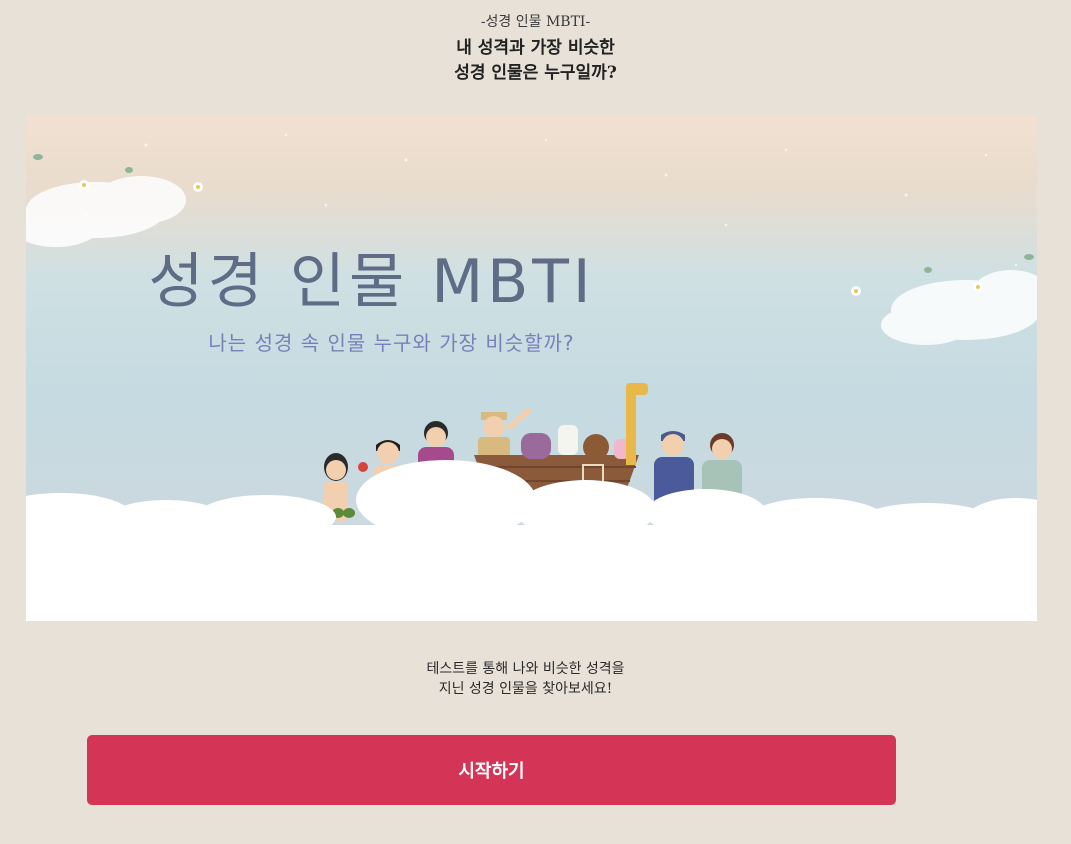  Describe the element at coordinates (525, 679) in the screenshot. I see `test-description: 테스트를 통해 나와 비슷한 성격을 지닌 성경 인물을 찾아보세요!` at that location.